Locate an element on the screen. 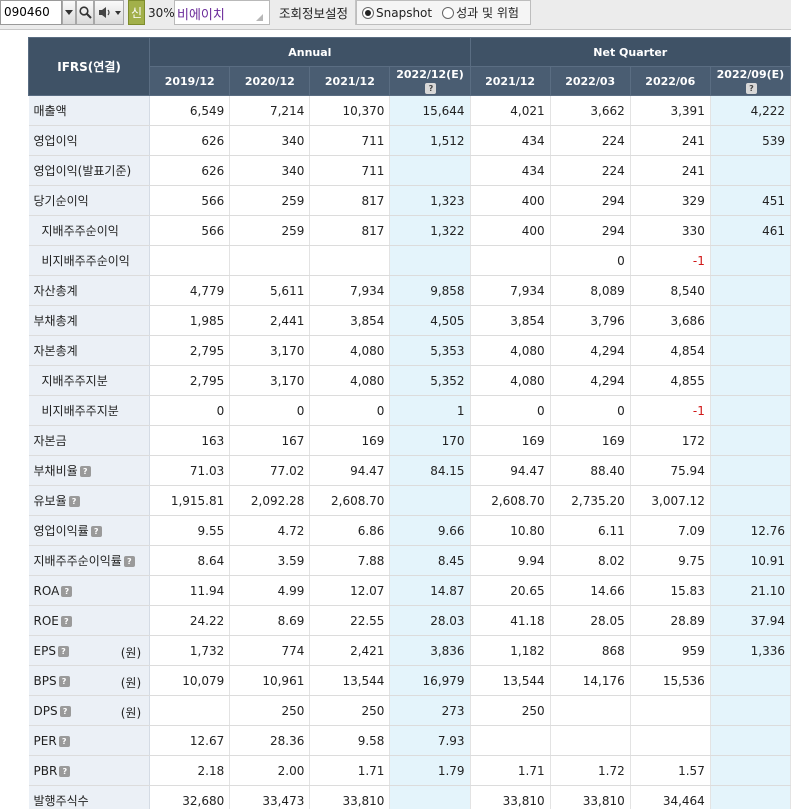 The image size is (791, 809). table-cell: -1 is located at coordinates (670, 260).